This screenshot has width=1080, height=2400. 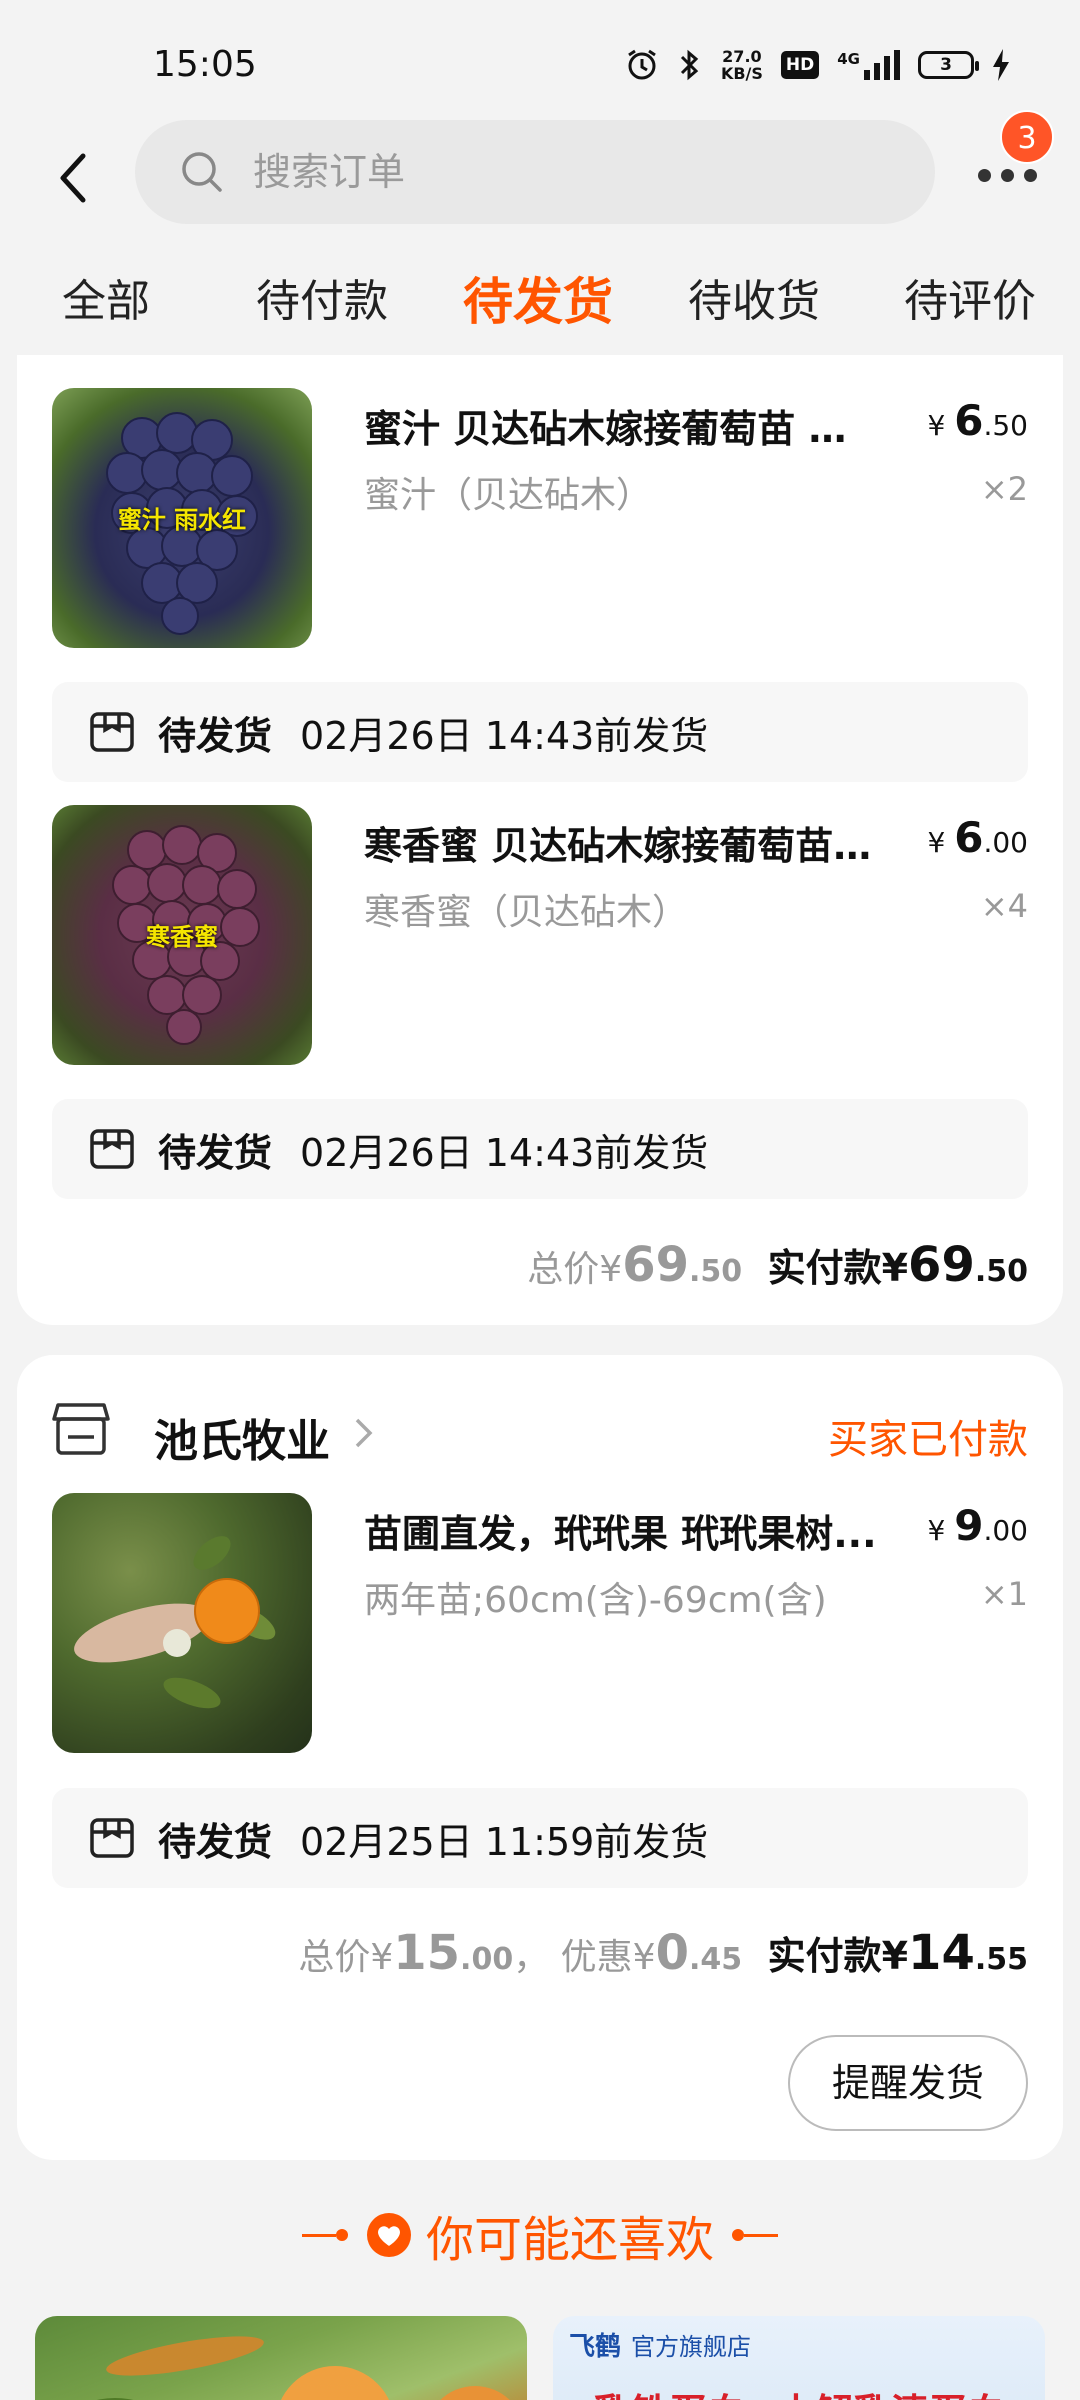 I want to click on recommend-header: 你可能还喜欢, so click(x=540, y=2235).